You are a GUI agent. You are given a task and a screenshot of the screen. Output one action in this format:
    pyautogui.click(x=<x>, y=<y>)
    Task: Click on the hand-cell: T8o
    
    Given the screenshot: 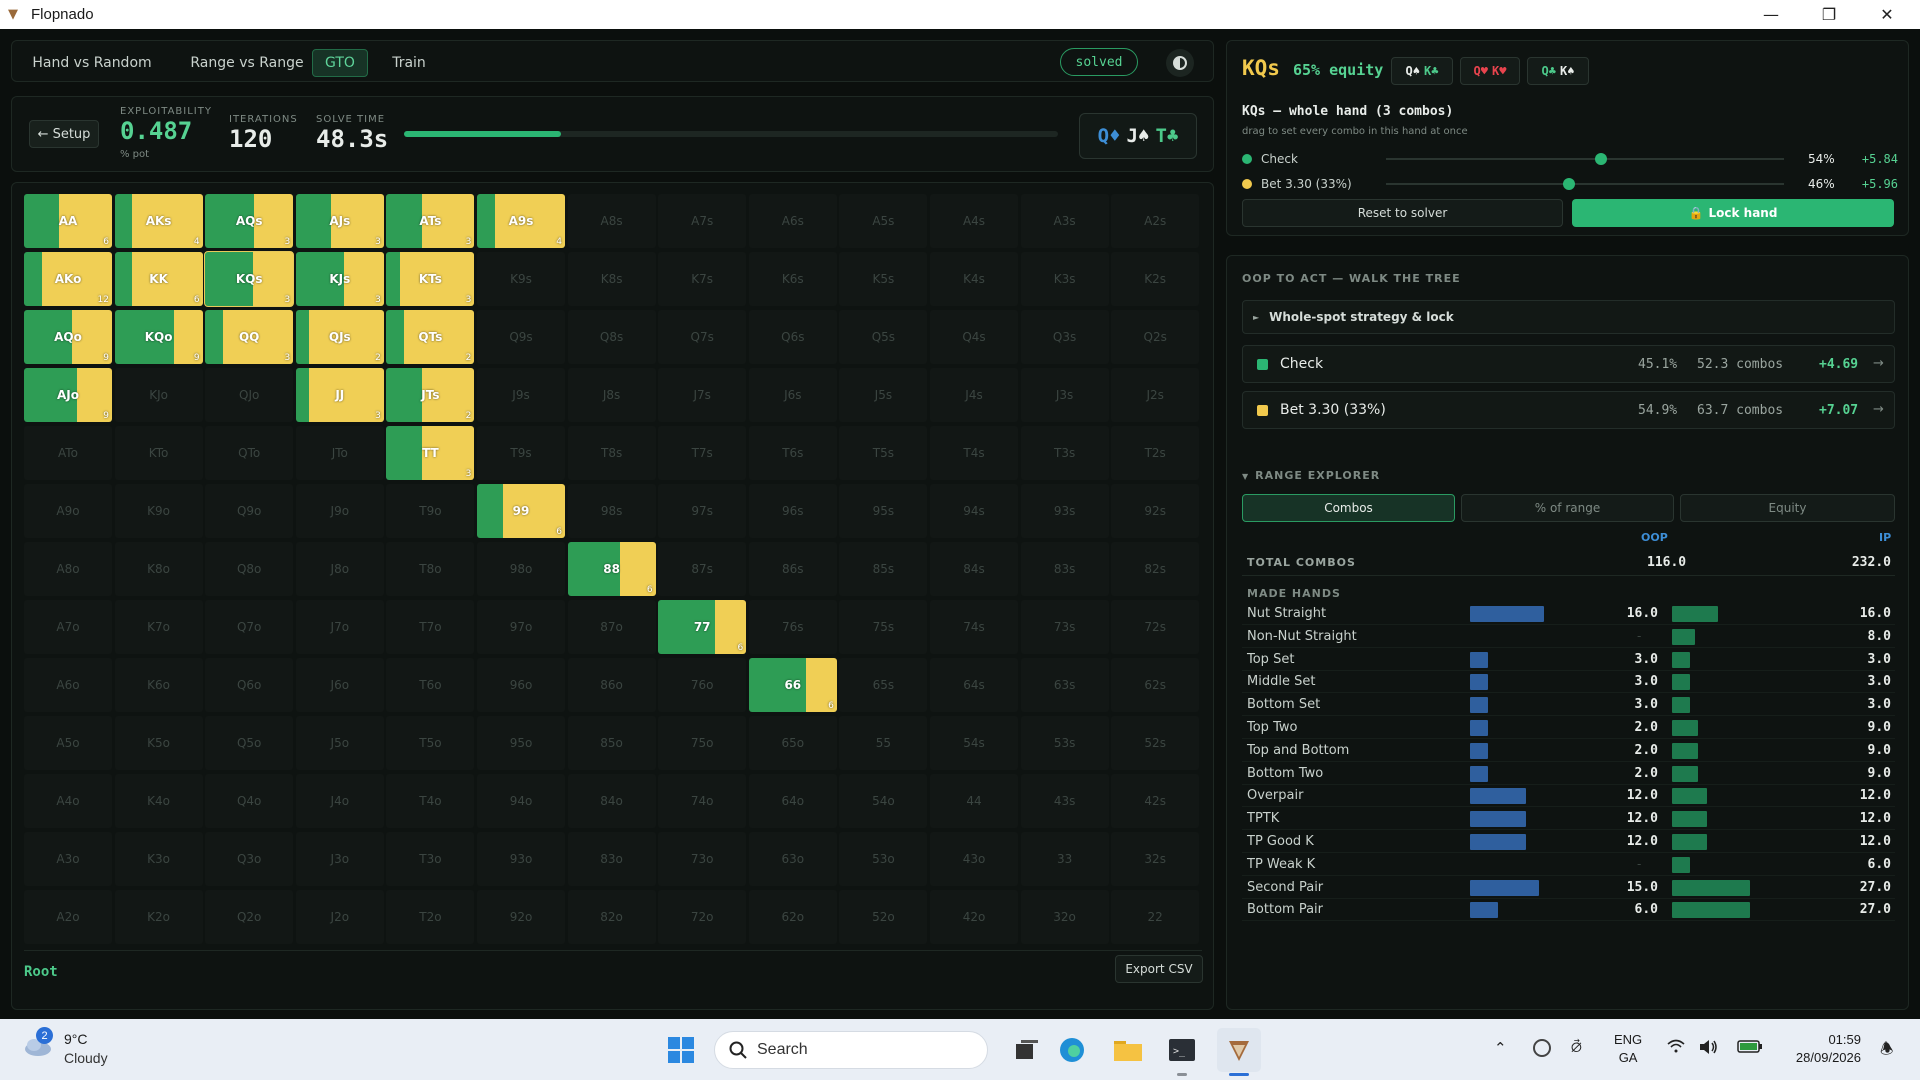 What is the action you would take?
    pyautogui.click(x=430, y=569)
    